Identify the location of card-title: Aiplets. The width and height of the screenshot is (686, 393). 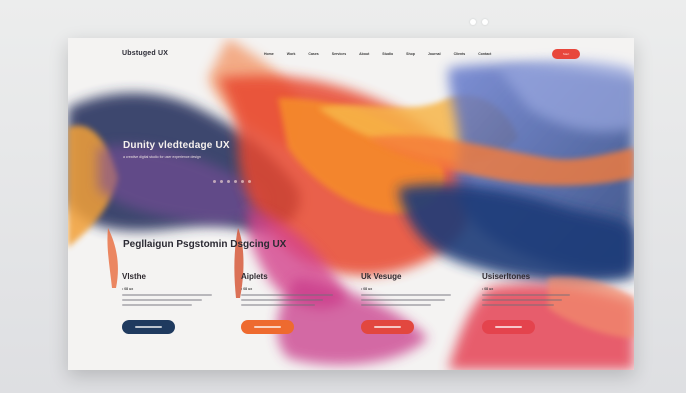
(254, 276).